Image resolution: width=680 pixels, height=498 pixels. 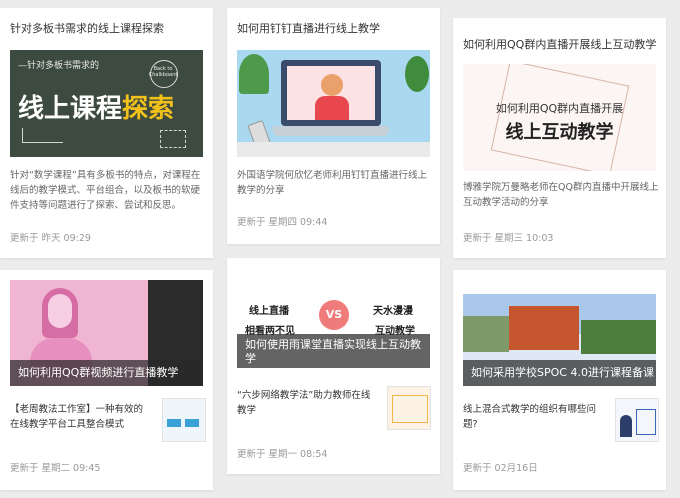 I want to click on desk, so click(x=333, y=149).